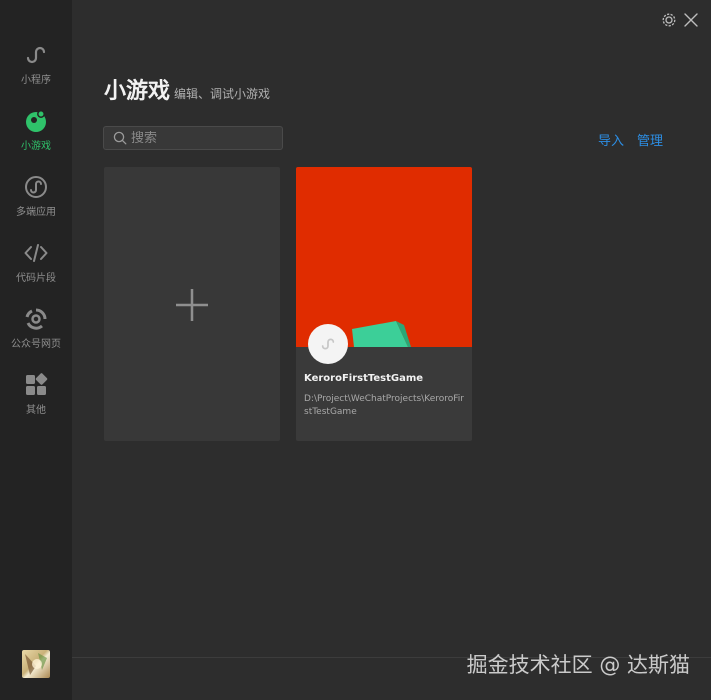 Image resolution: width=711 pixels, height=700 pixels. I want to click on import-button: 导入, so click(611, 139).